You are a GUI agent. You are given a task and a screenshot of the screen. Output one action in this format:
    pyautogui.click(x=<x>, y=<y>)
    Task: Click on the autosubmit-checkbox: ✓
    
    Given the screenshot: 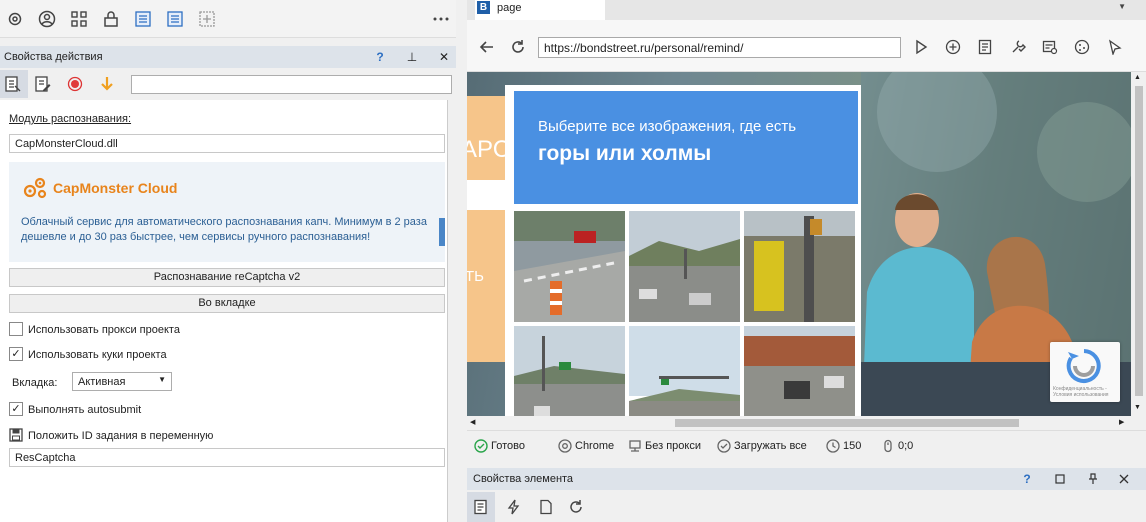 What is the action you would take?
    pyautogui.click(x=16, y=409)
    